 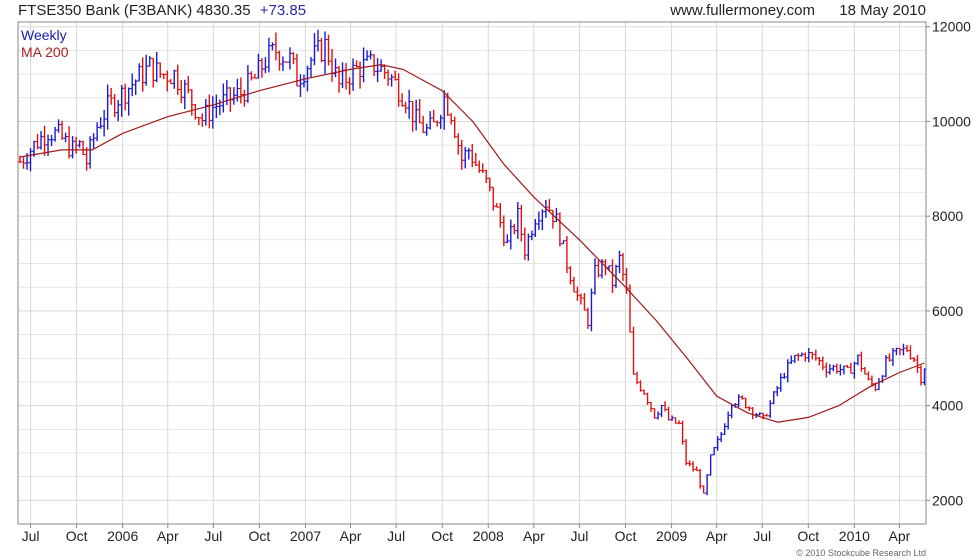 What do you see at coordinates (951, 121) in the screenshot?
I see `y-tick-label: 10000` at bounding box center [951, 121].